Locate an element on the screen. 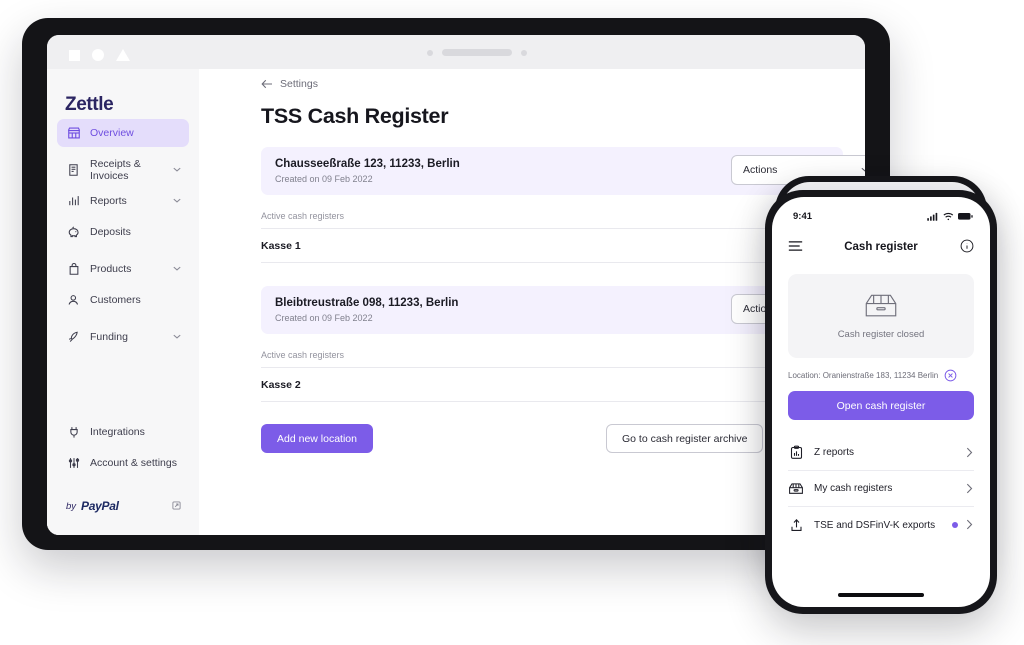 This screenshot has width=1024, height=645. sidebar-item-label: Deposits is located at coordinates (110, 232).